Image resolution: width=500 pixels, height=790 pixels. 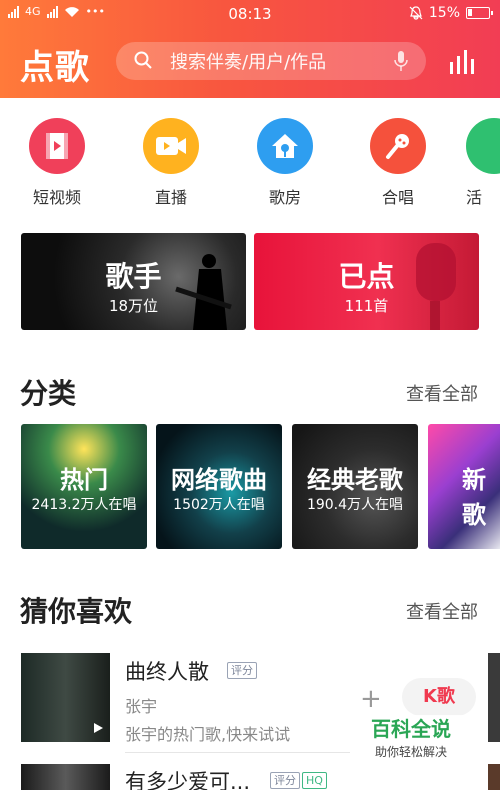 What do you see at coordinates (366, 306) in the screenshot?
I see `banner-subtitle: 111首` at bounding box center [366, 306].